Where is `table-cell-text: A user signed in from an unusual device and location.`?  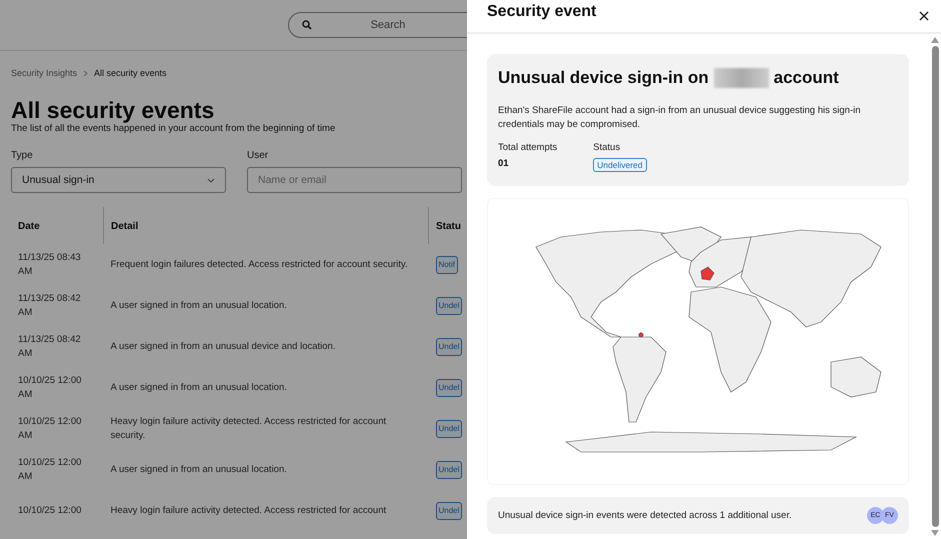 table-cell-text: A user signed in from an unusual device and location. is located at coordinates (223, 347).